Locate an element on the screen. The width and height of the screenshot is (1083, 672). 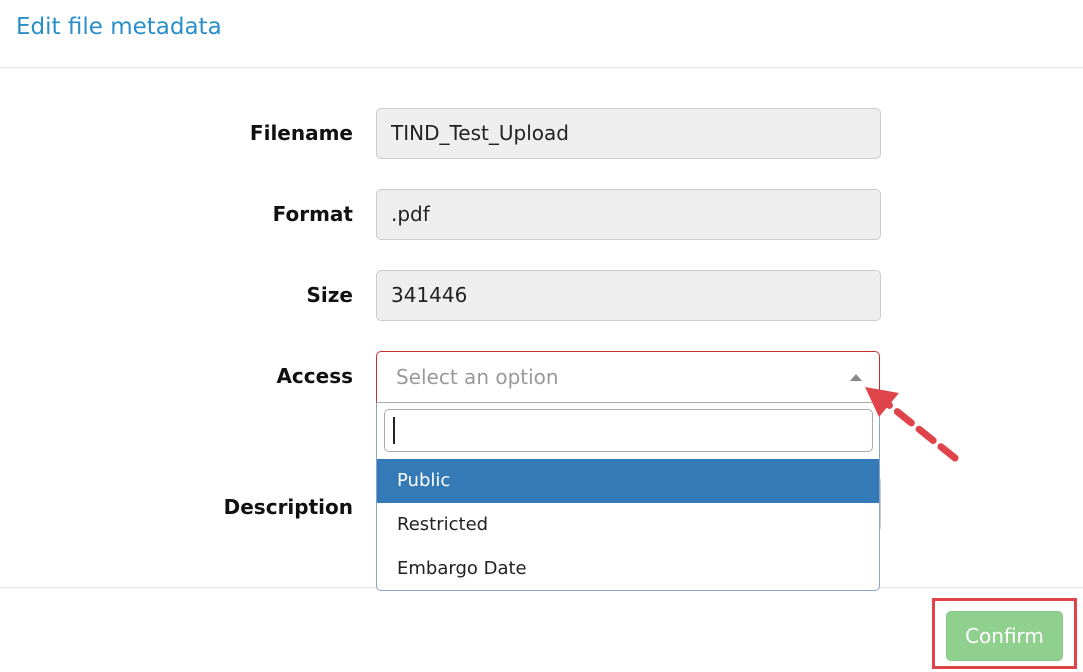
filename-label: Filename is located at coordinates (301, 133).